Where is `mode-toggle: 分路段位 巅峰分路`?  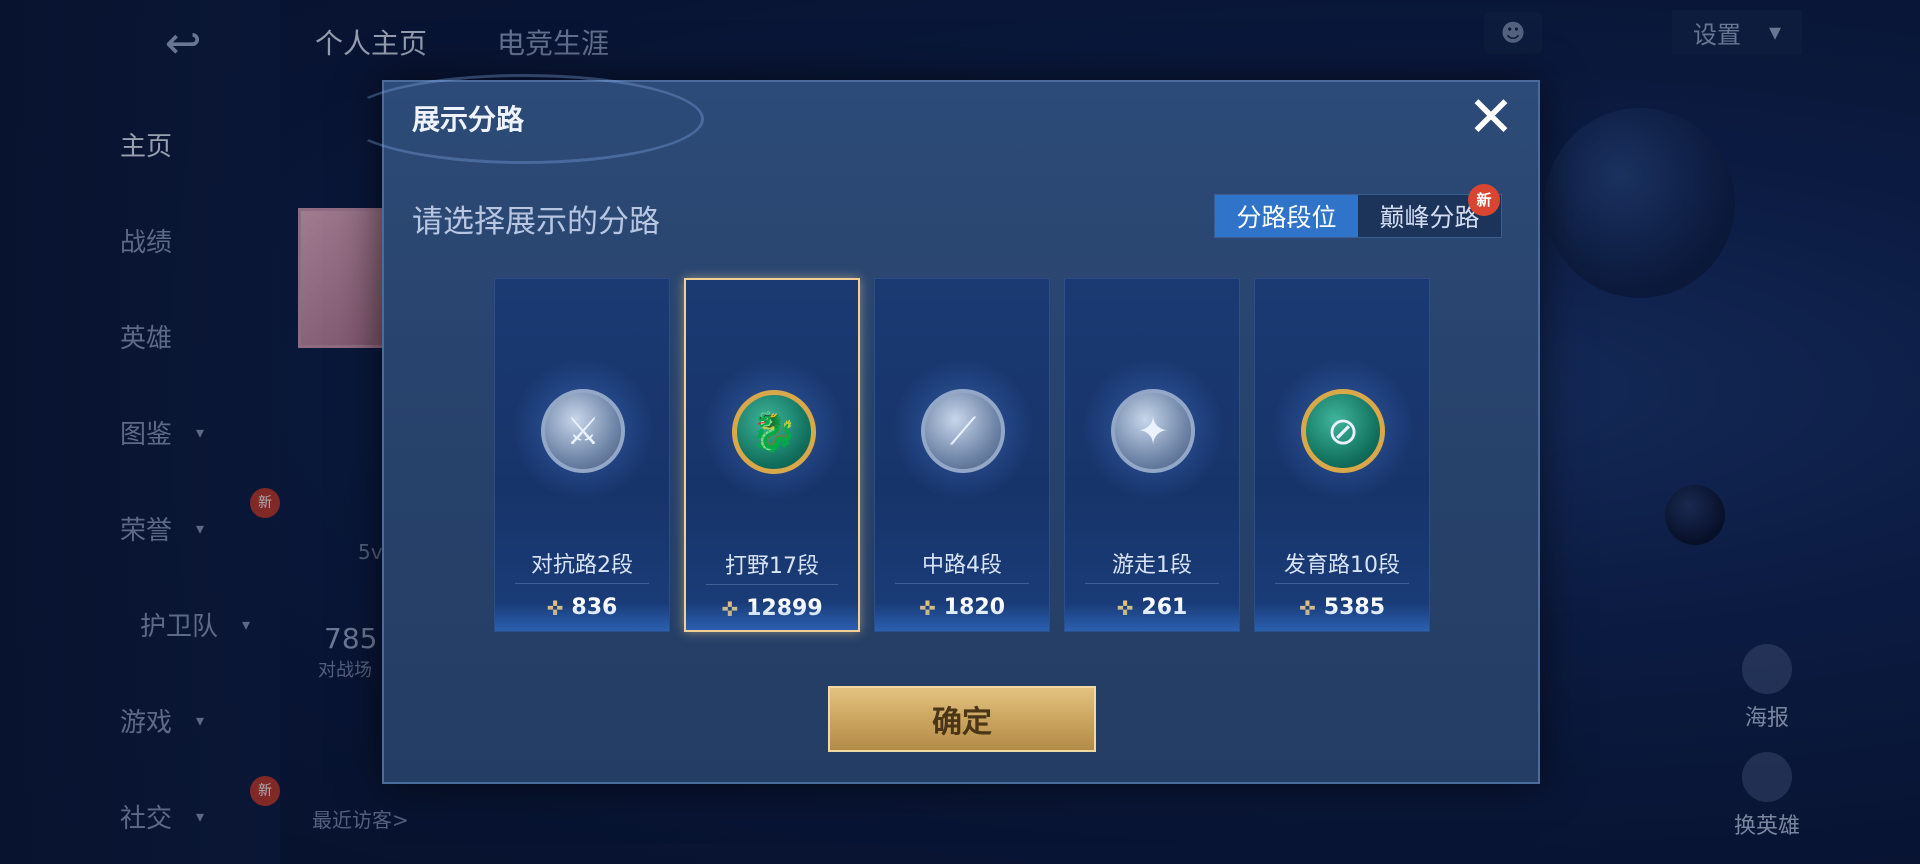 mode-toggle: 分路段位 巅峰分路 is located at coordinates (1358, 216).